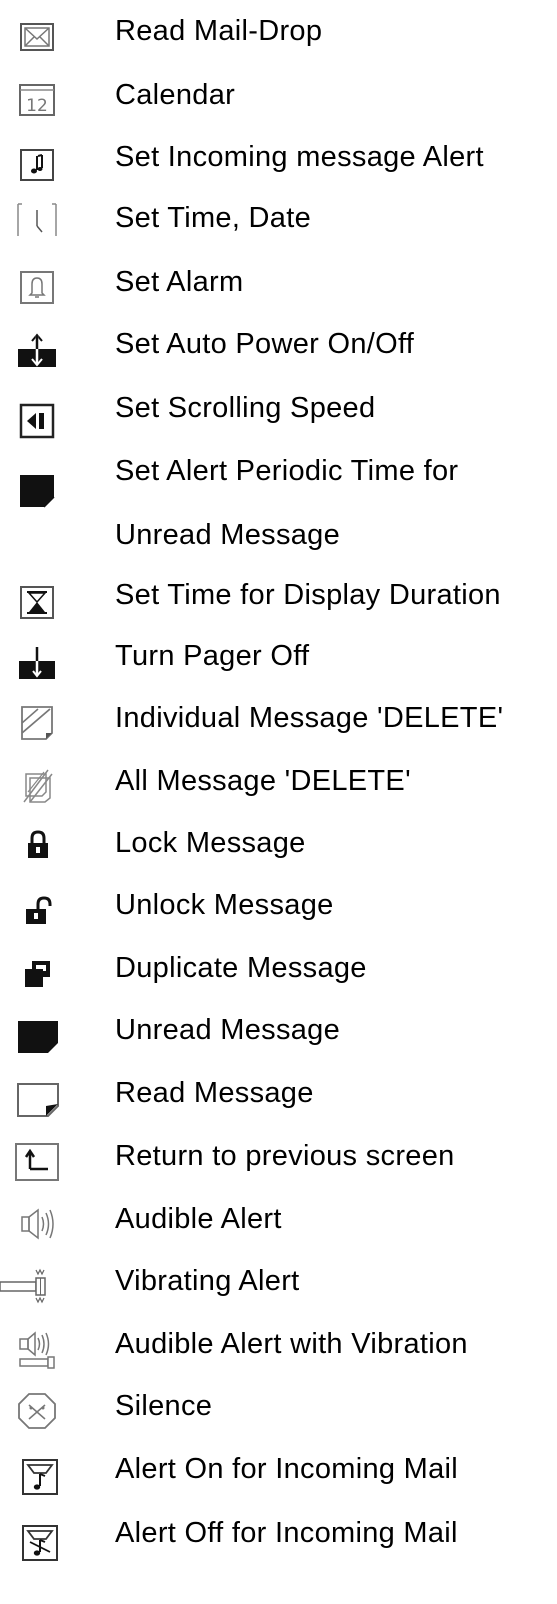 This screenshot has height=1604, width=557. I want to click on calendar-icon: 12, so click(37, 99).